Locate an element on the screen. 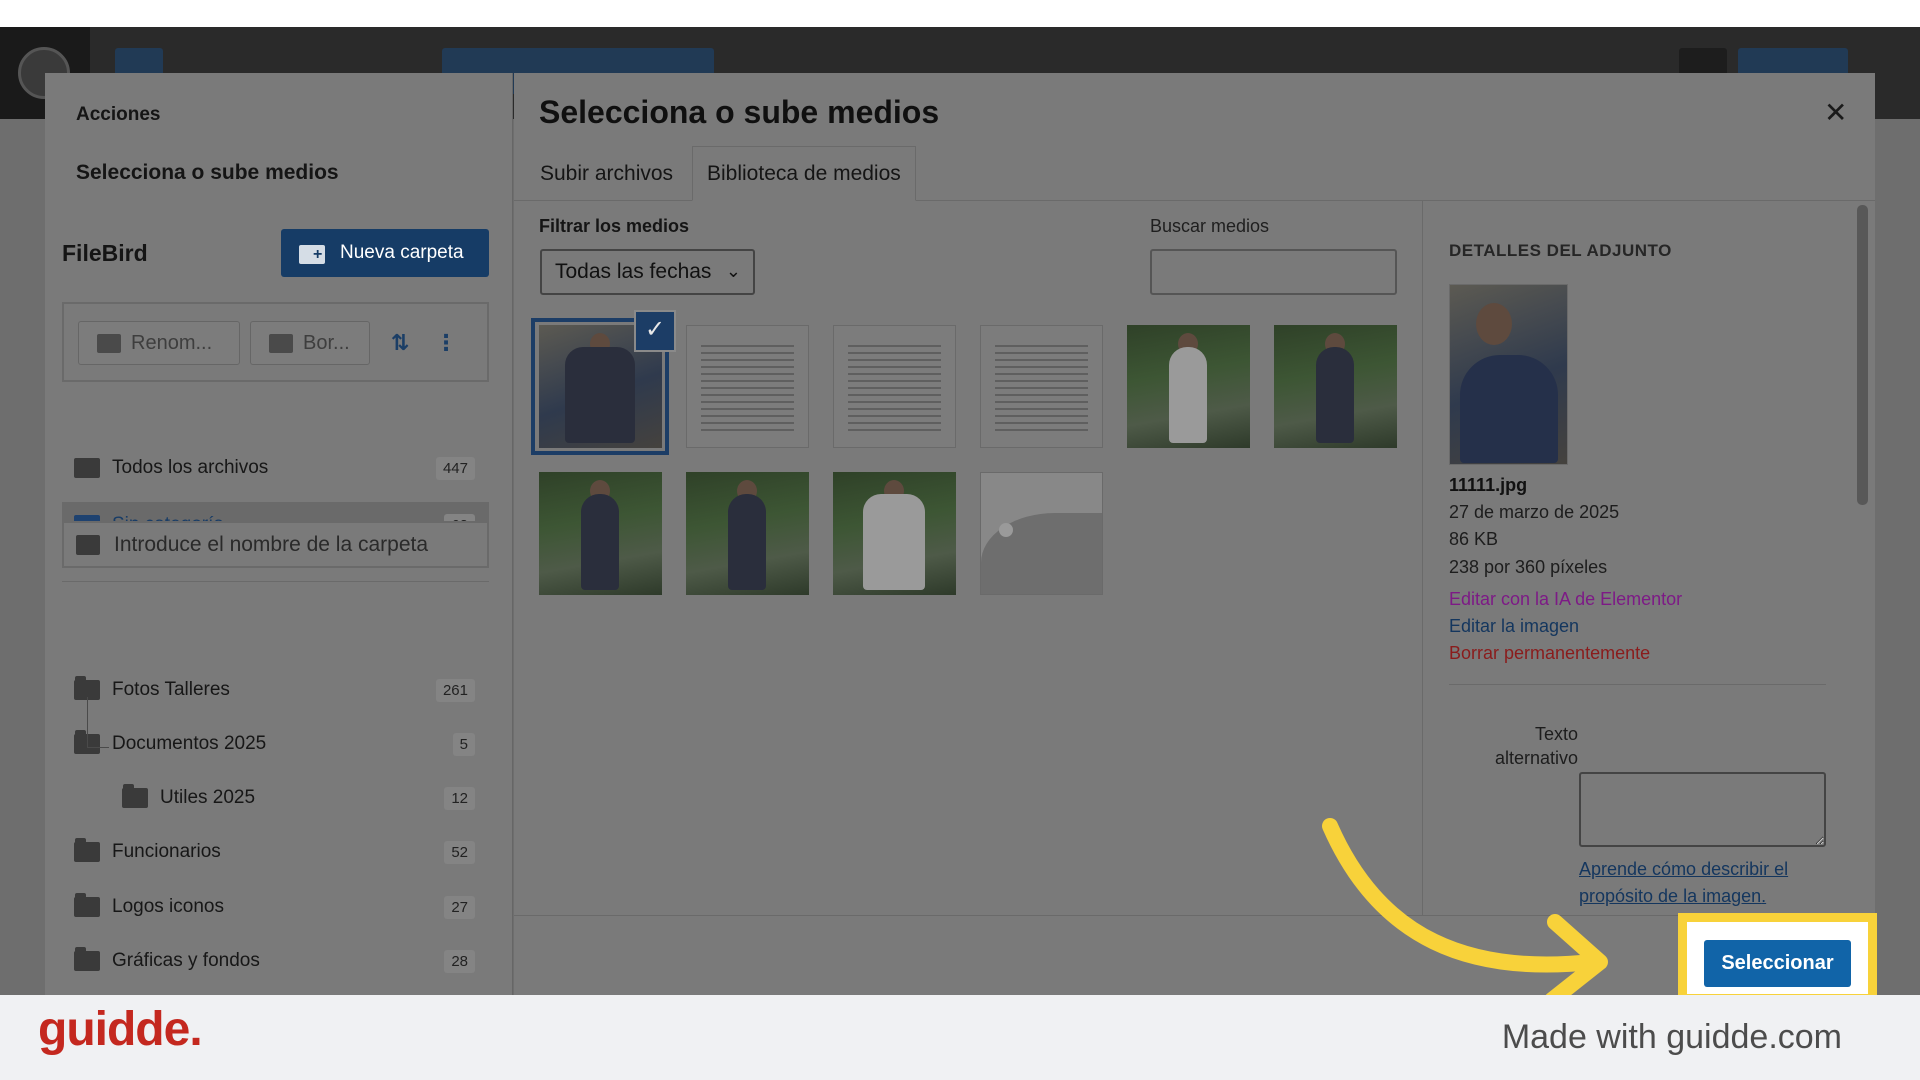 The width and height of the screenshot is (1920, 1080). made-with-text: Made with guidde.com is located at coordinates (1671, 1037).